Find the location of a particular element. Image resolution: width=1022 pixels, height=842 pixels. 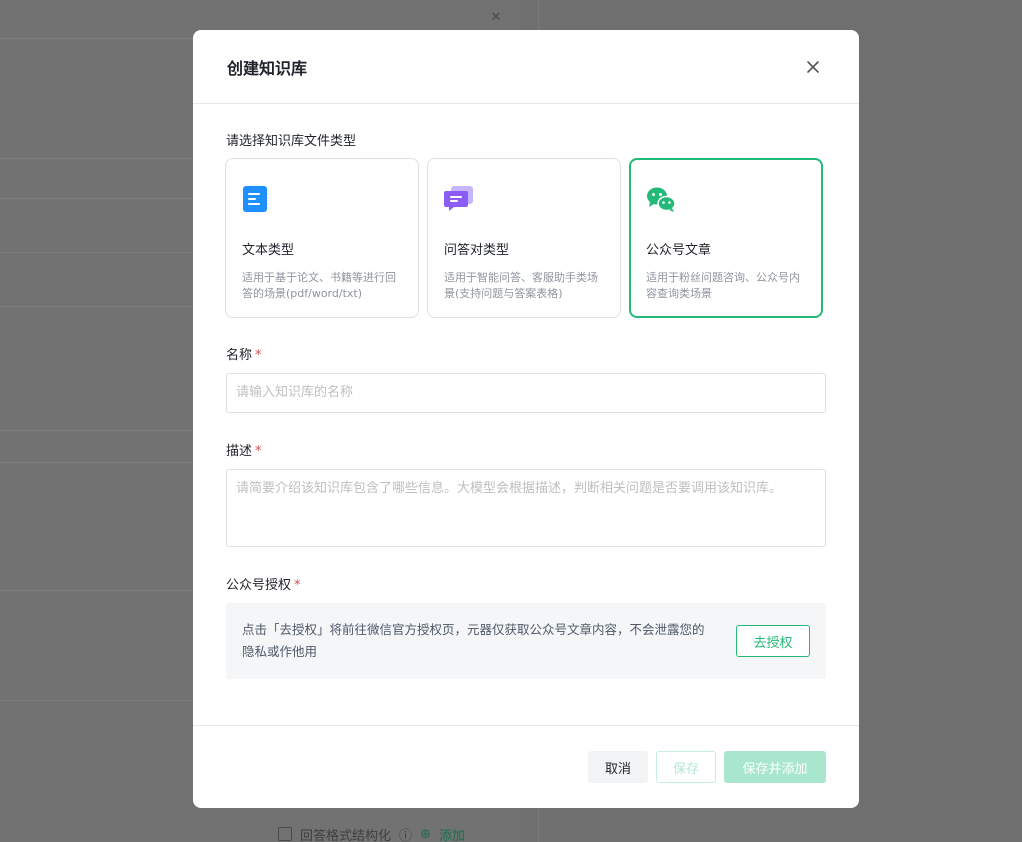

type-card-name: 公众号文章 is located at coordinates (679, 250).